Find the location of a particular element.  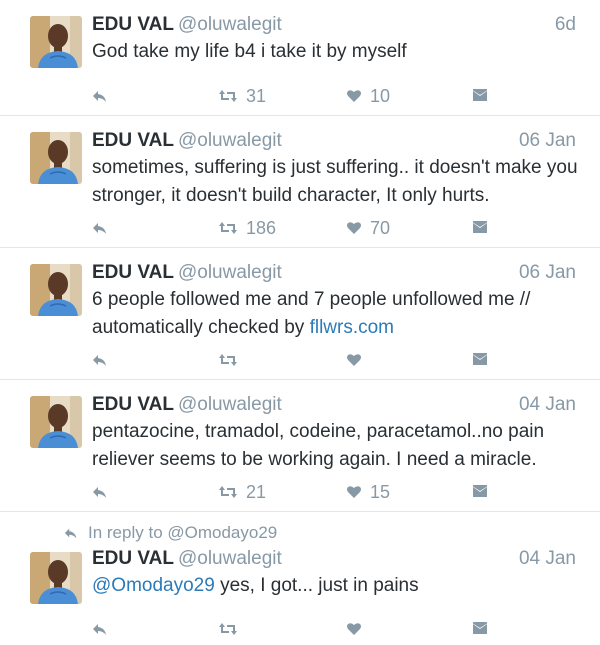

retweet-count: 31 is located at coordinates (256, 95).